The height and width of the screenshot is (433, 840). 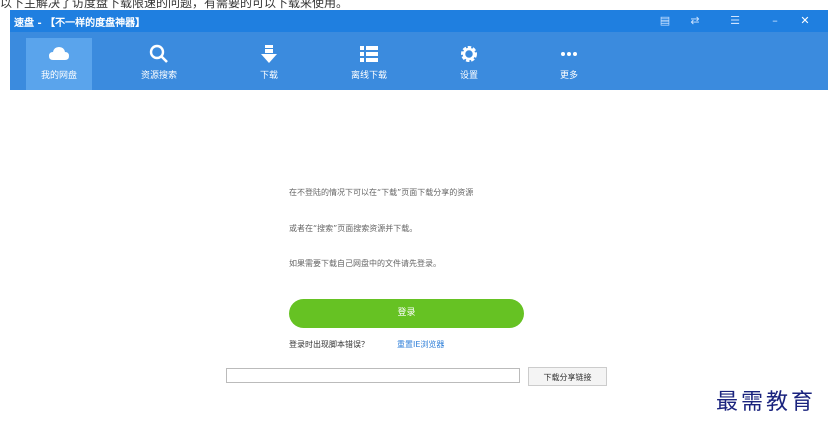 I want to click on info-text-line-3: 如果需要下载自己网盘中的文件请先登录。, so click(x=365, y=263).